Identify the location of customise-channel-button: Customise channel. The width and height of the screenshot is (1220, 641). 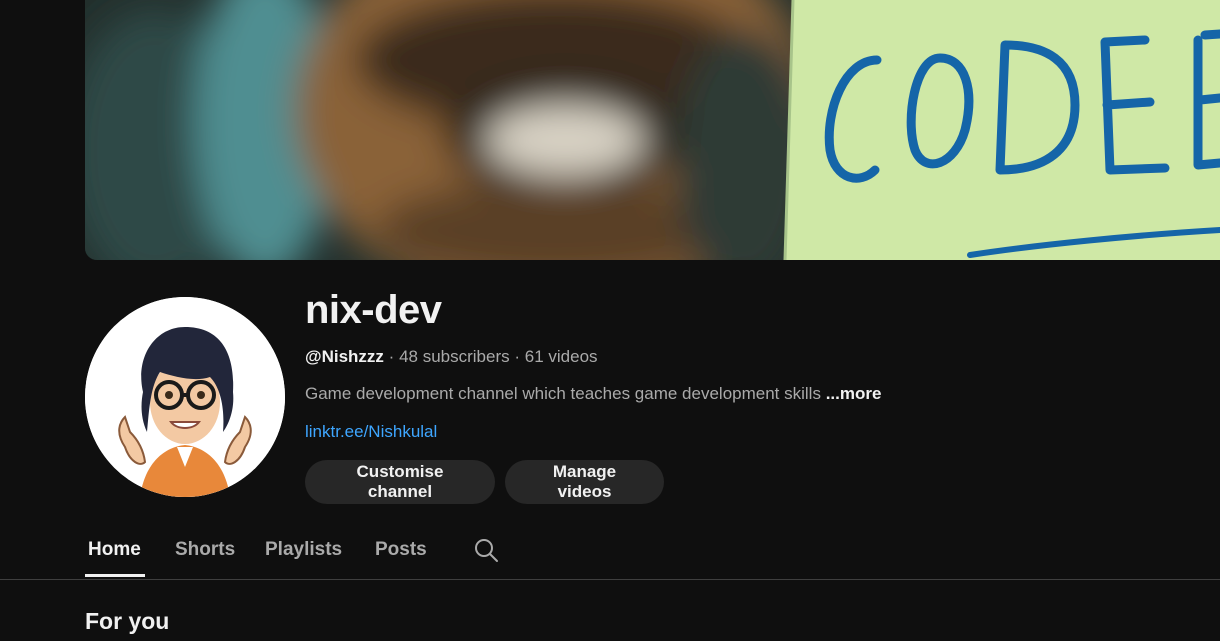
(400, 482).